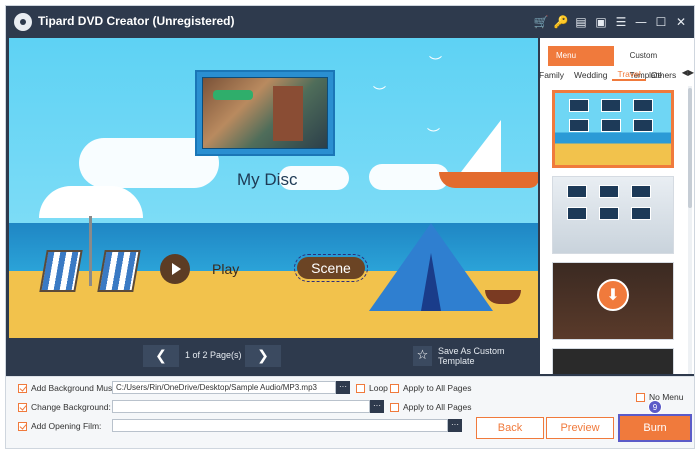  Describe the element at coordinates (455, 425) in the screenshot. I see `opening-film-browse-button: ···` at that location.